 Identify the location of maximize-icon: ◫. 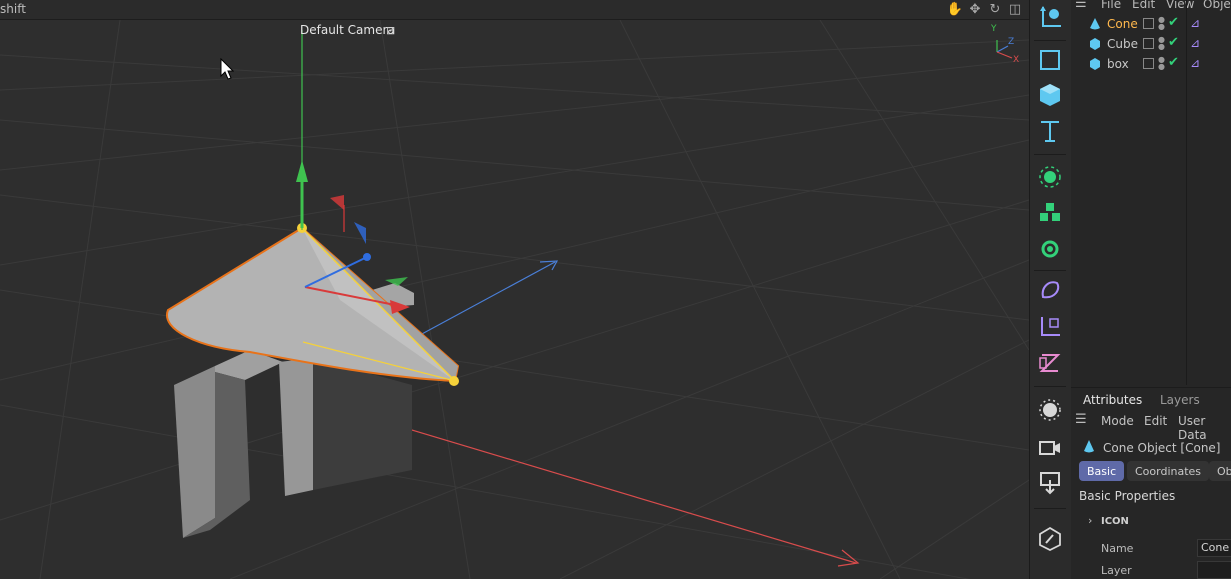
(1015, 9).